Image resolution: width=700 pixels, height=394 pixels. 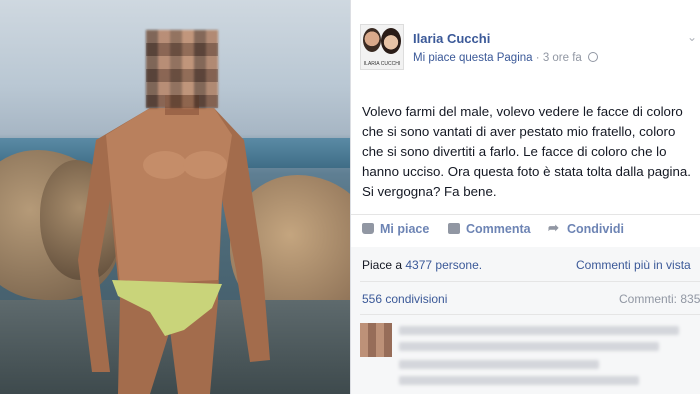 I want to click on comment-count: Commenti: 835, so click(x=659, y=299).